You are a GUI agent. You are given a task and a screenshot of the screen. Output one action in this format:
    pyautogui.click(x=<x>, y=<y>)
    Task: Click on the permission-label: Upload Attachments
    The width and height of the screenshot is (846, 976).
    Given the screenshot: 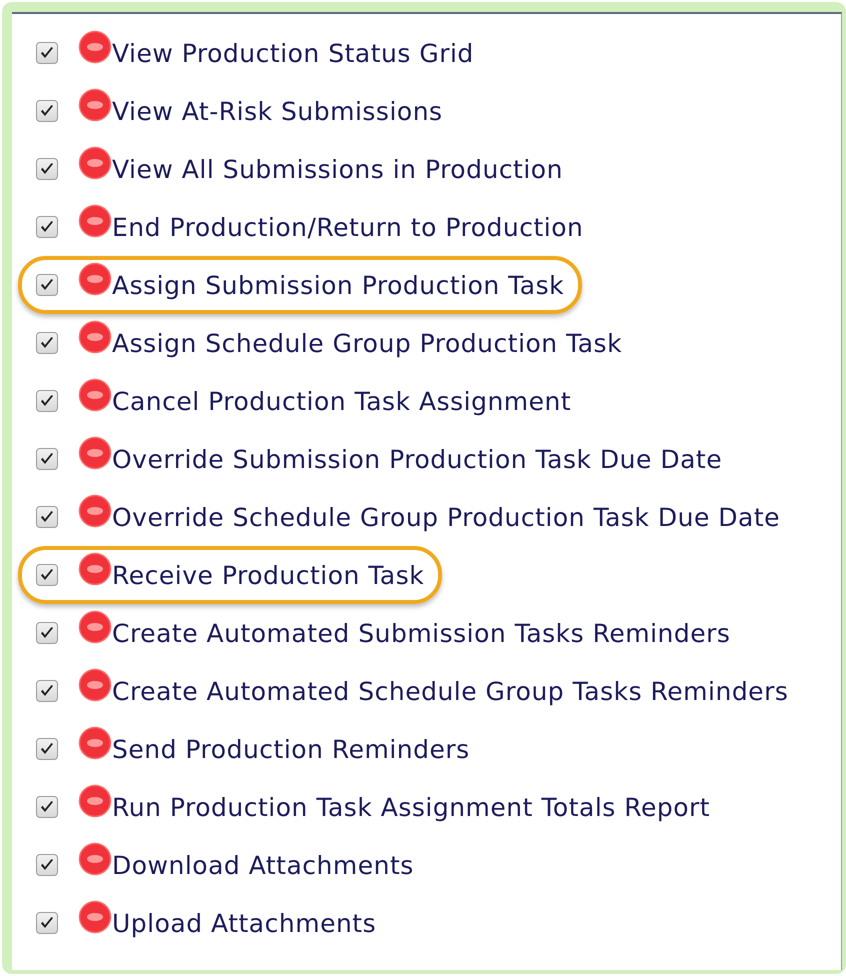 What is the action you would take?
    pyautogui.click(x=244, y=923)
    